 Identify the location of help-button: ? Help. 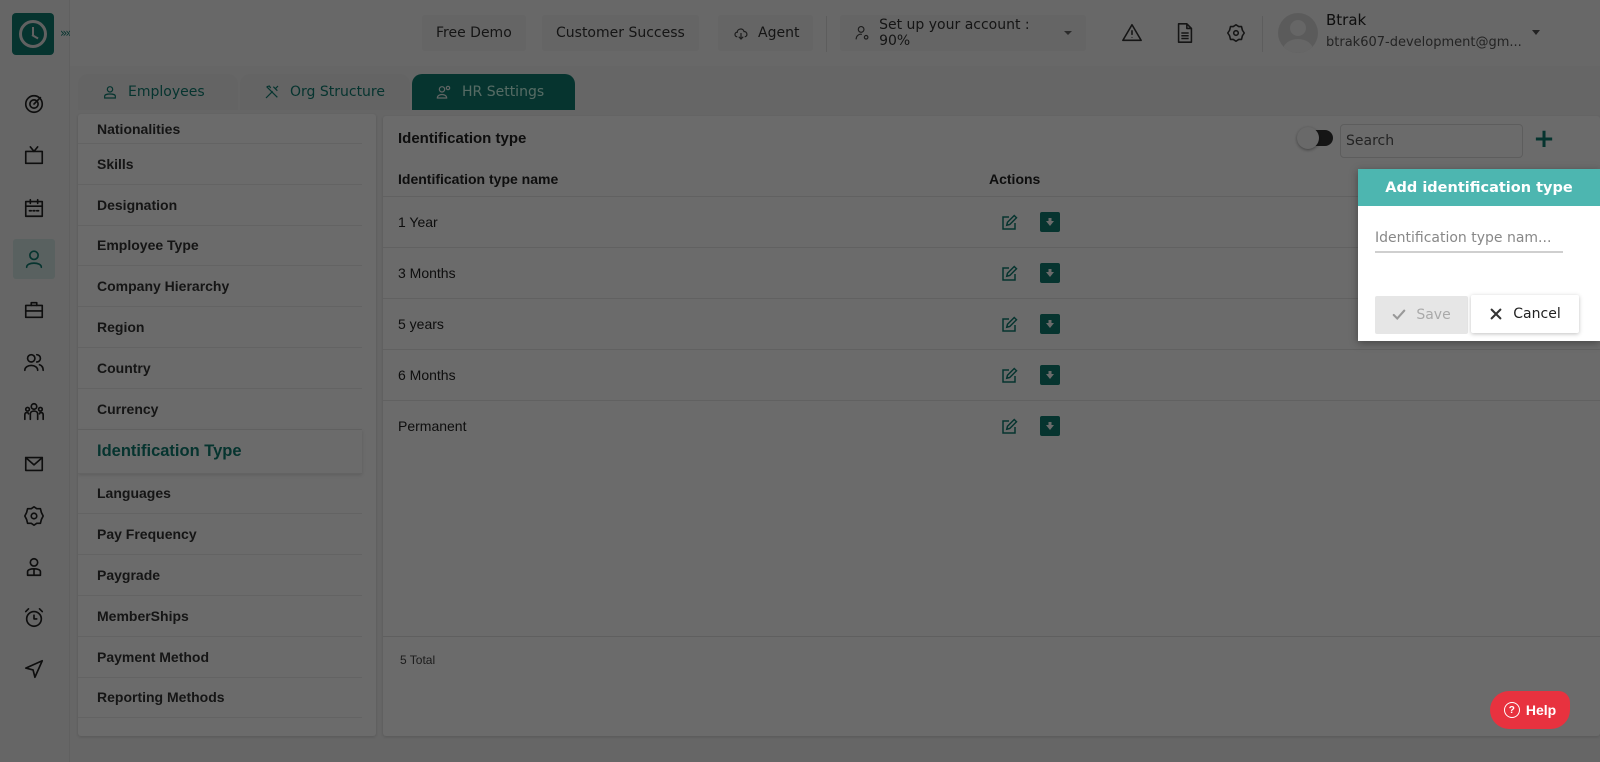
(1530, 710).